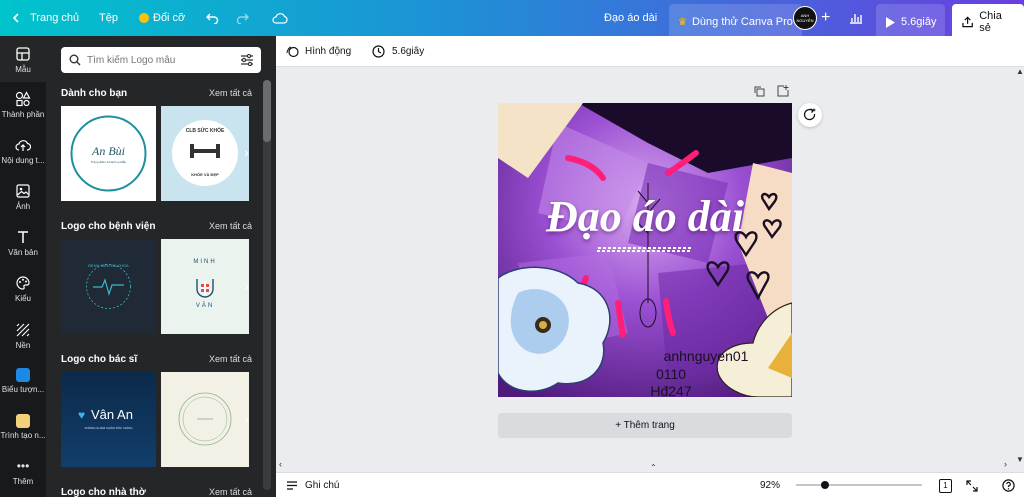 The width and height of the screenshot is (1024, 497). What do you see at coordinates (23, 69) in the screenshot?
I see `rail-label: Mẫu` at bounding box center [23, 69].